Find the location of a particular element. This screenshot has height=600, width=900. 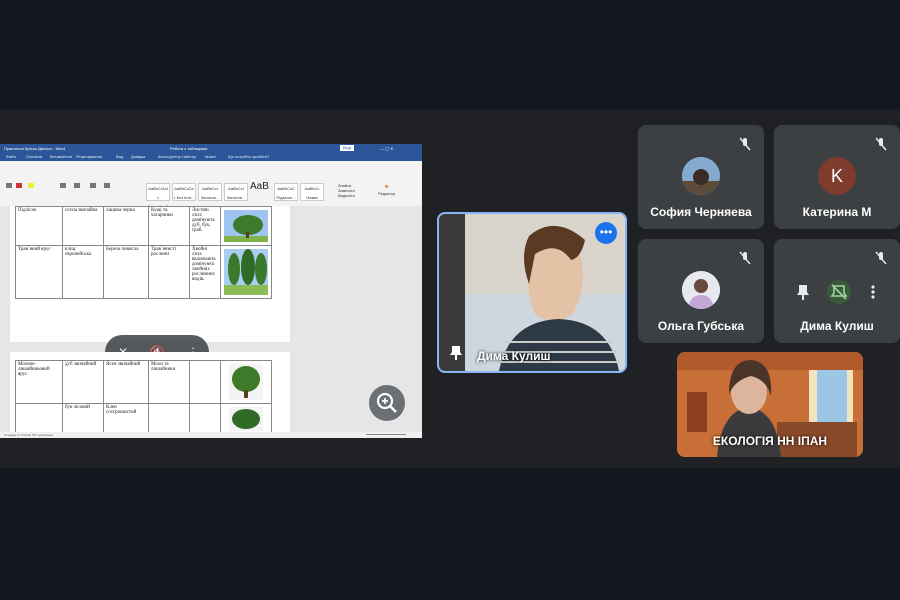

participant-name: Дима Кулиш is located at coordinates (837, 326).